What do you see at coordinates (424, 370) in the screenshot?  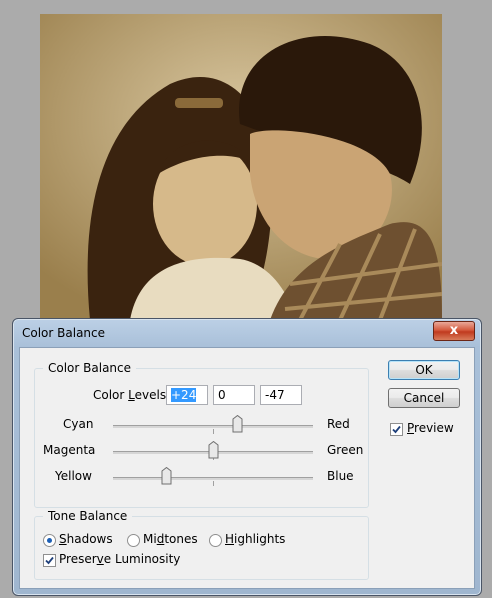 I see `ok-button: OK` at bounding box center [424, 370].